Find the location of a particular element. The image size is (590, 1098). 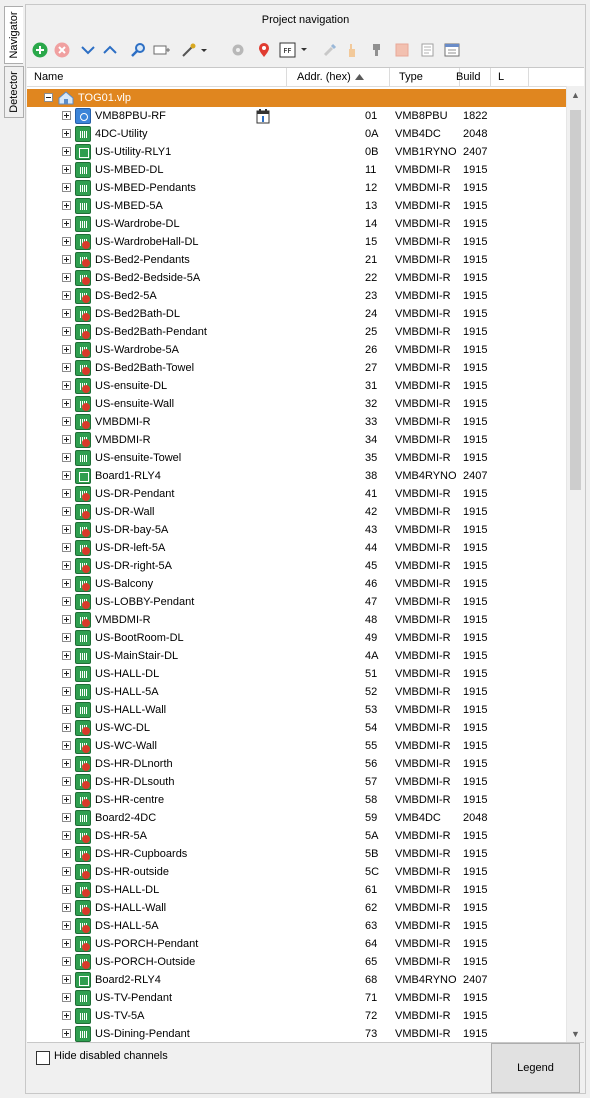

device-row: Board1-RLY4 38 VMB4RYNO 2407 is located at coordinates (297, 476).